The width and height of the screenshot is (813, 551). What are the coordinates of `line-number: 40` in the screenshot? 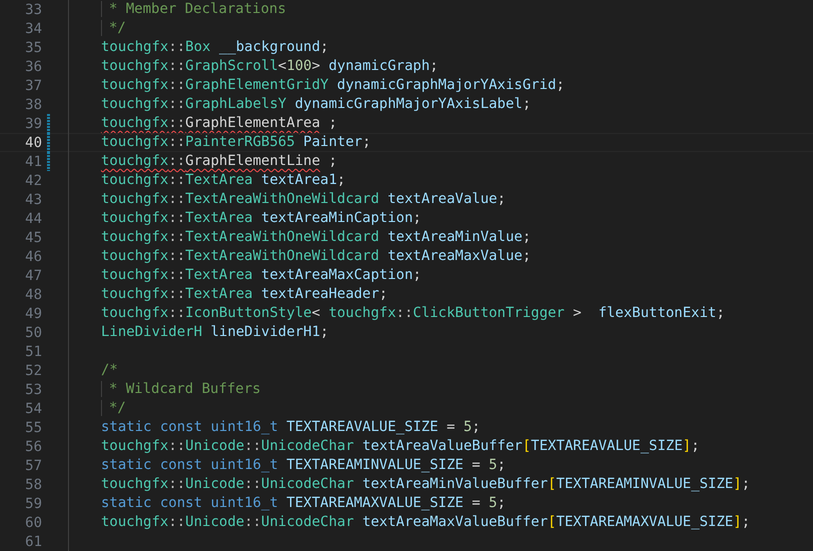 It's located at (33, 142).